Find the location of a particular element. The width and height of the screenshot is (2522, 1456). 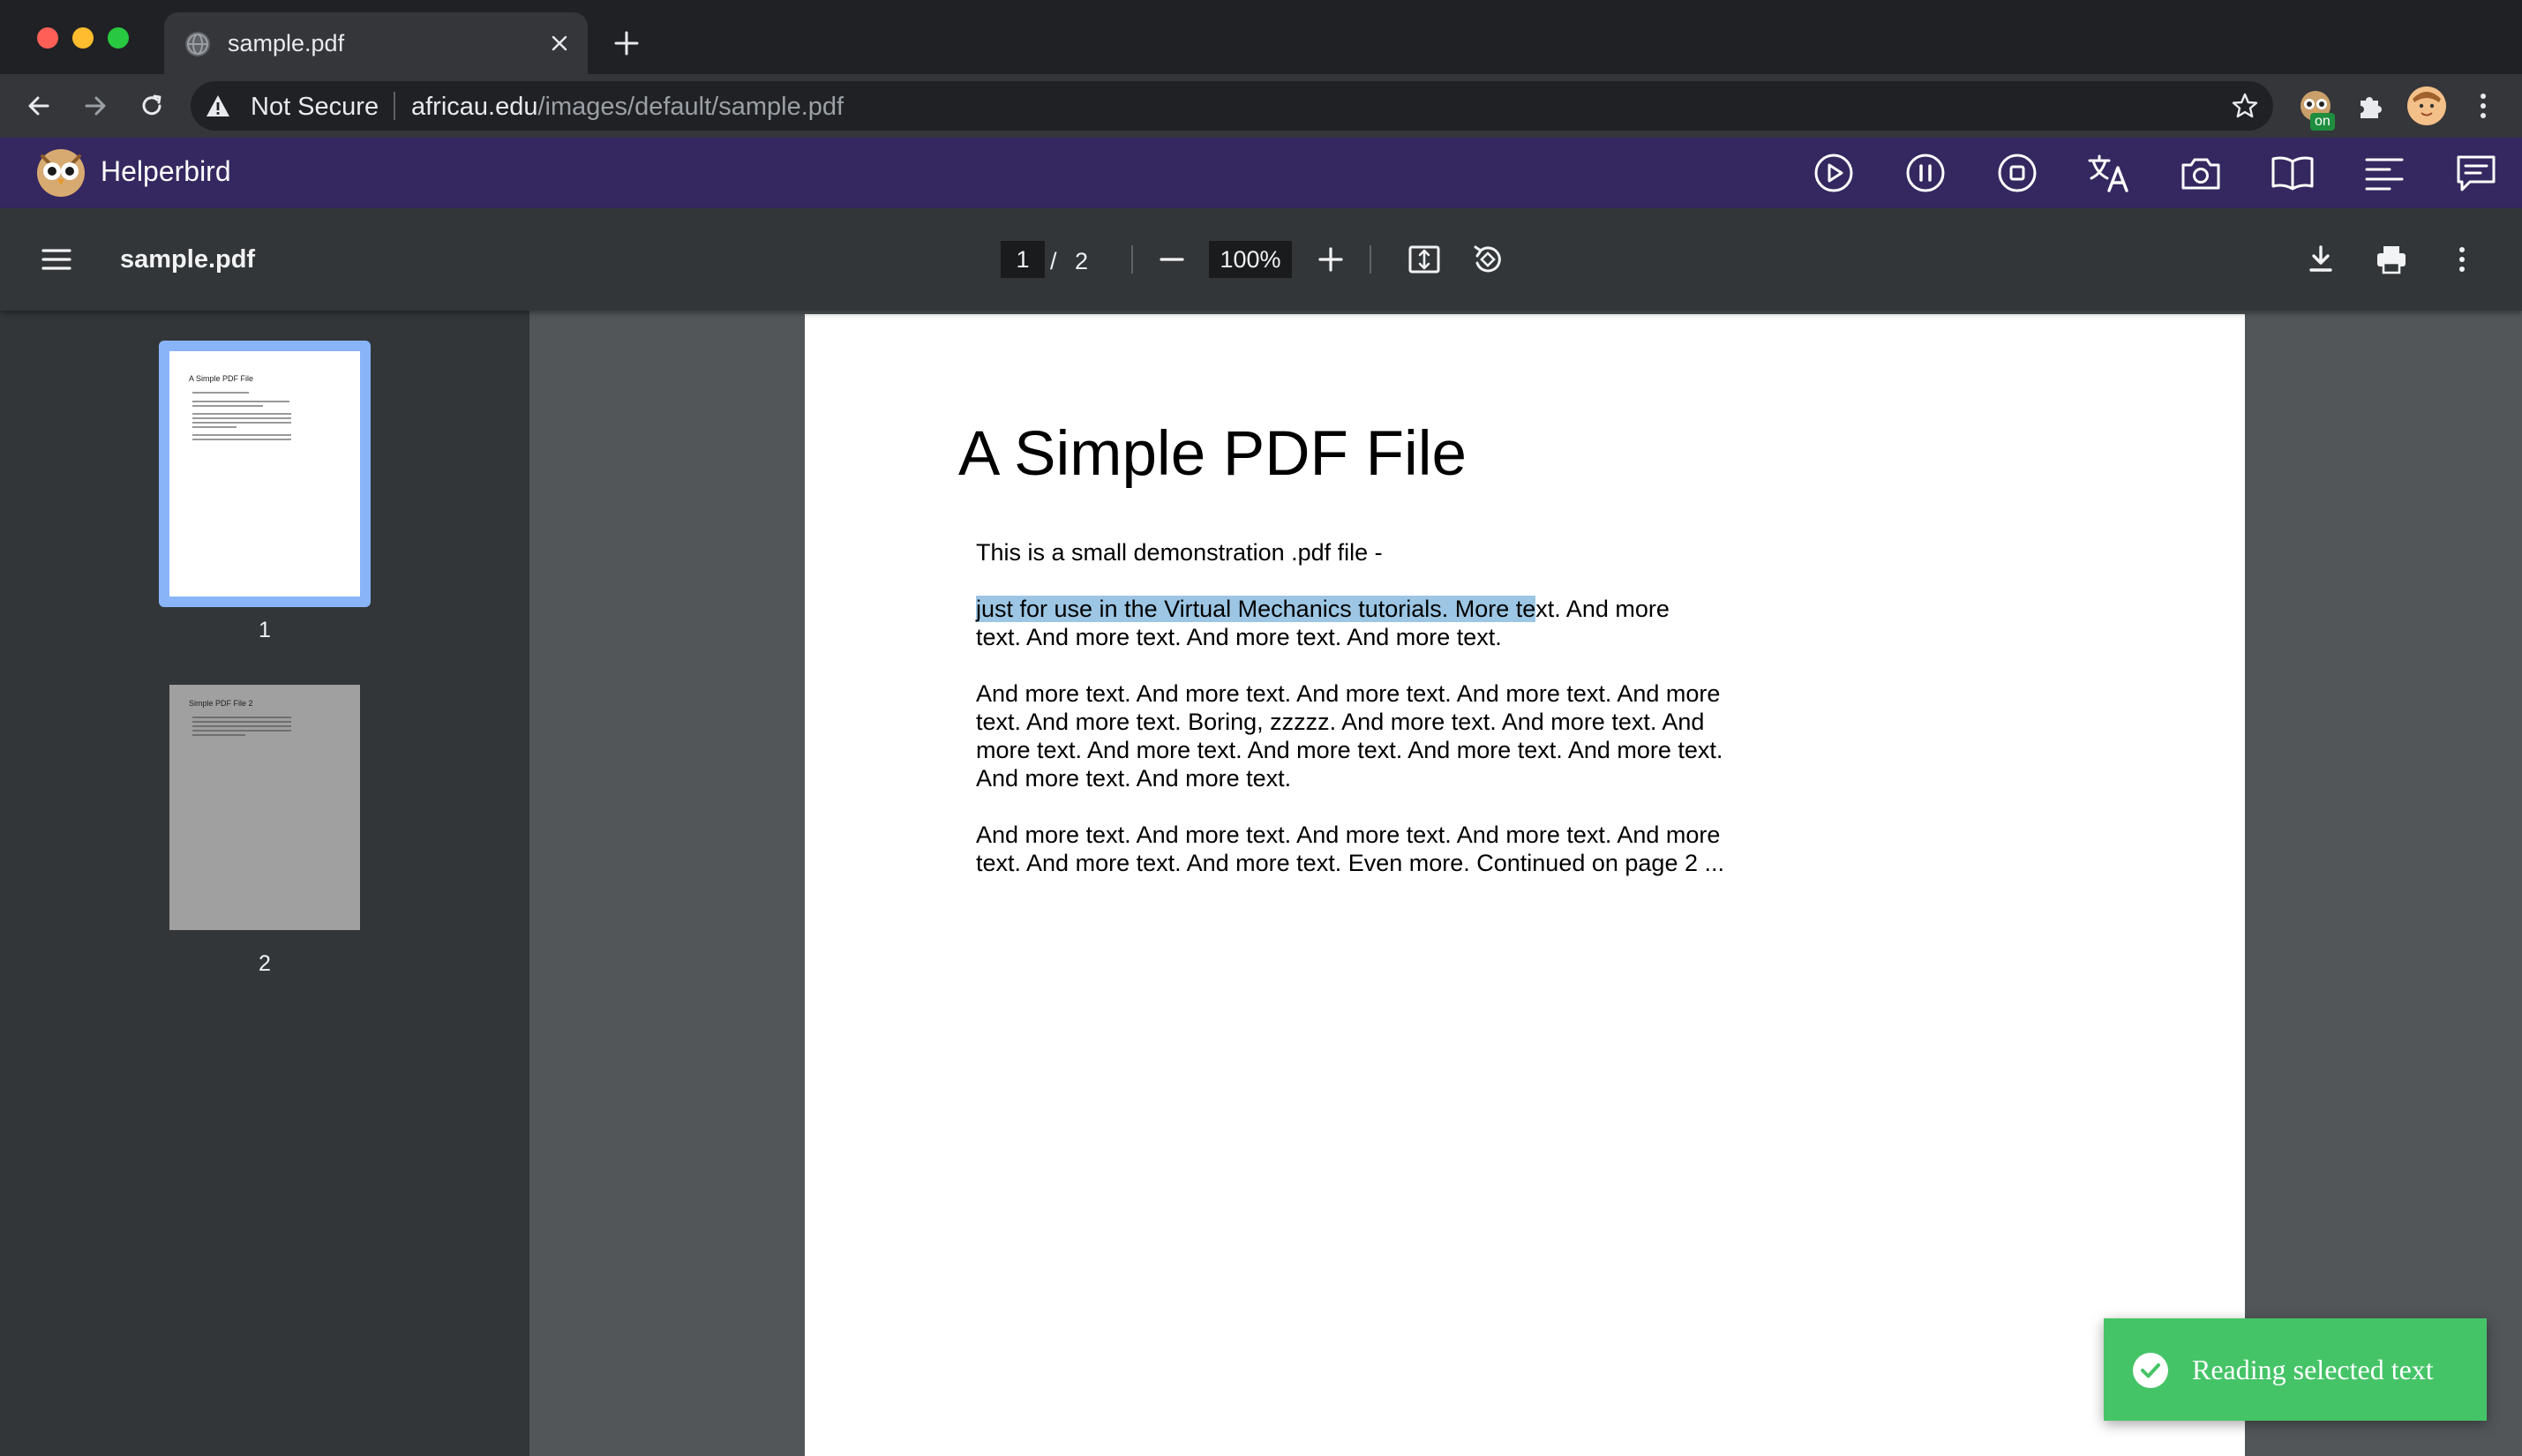

warning-icon is located at coordinates (217, 105).